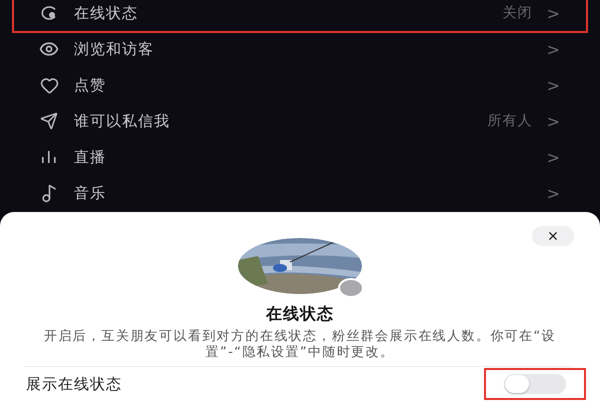 The height and width of the screenshot is (420, 600). What do you see at coordinates (535, 384) in the screenshot?
I see `toggle-switch` at bounding box center [535, 384].